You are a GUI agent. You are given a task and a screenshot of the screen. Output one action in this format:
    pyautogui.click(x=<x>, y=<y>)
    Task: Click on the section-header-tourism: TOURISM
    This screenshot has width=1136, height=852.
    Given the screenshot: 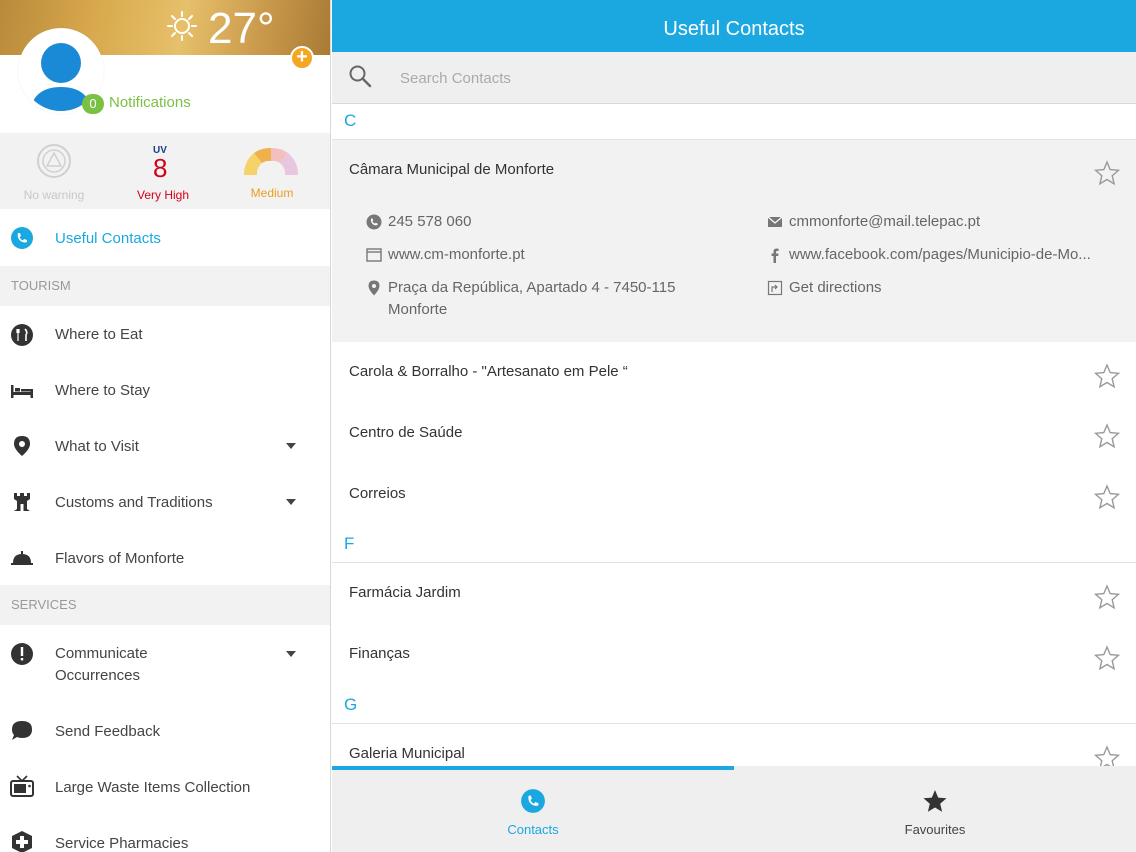 What is the action you would take?
    pyautogui.click(x=165, y=286)
    